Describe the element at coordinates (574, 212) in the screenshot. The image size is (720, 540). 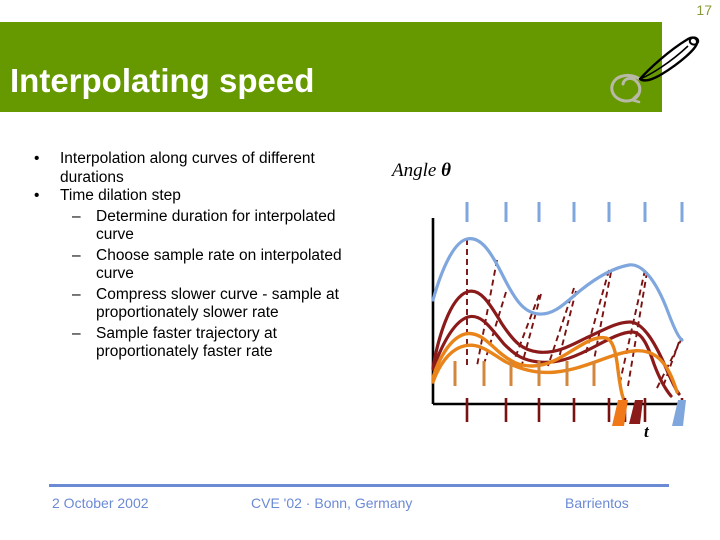
I see `slow-sample-ticks` at that location.